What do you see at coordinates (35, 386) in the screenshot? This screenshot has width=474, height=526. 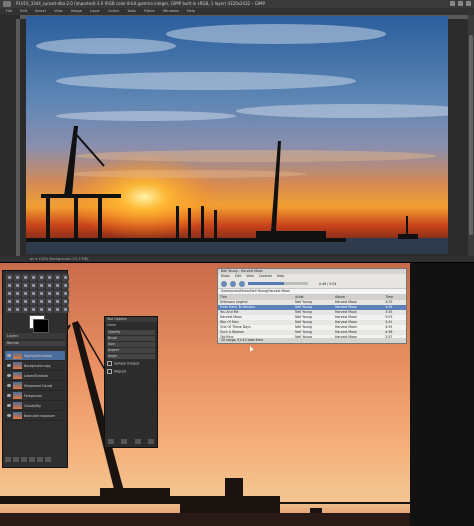 I see `layer-row: Sharpened Clouds` at bounding box center [35, 386].